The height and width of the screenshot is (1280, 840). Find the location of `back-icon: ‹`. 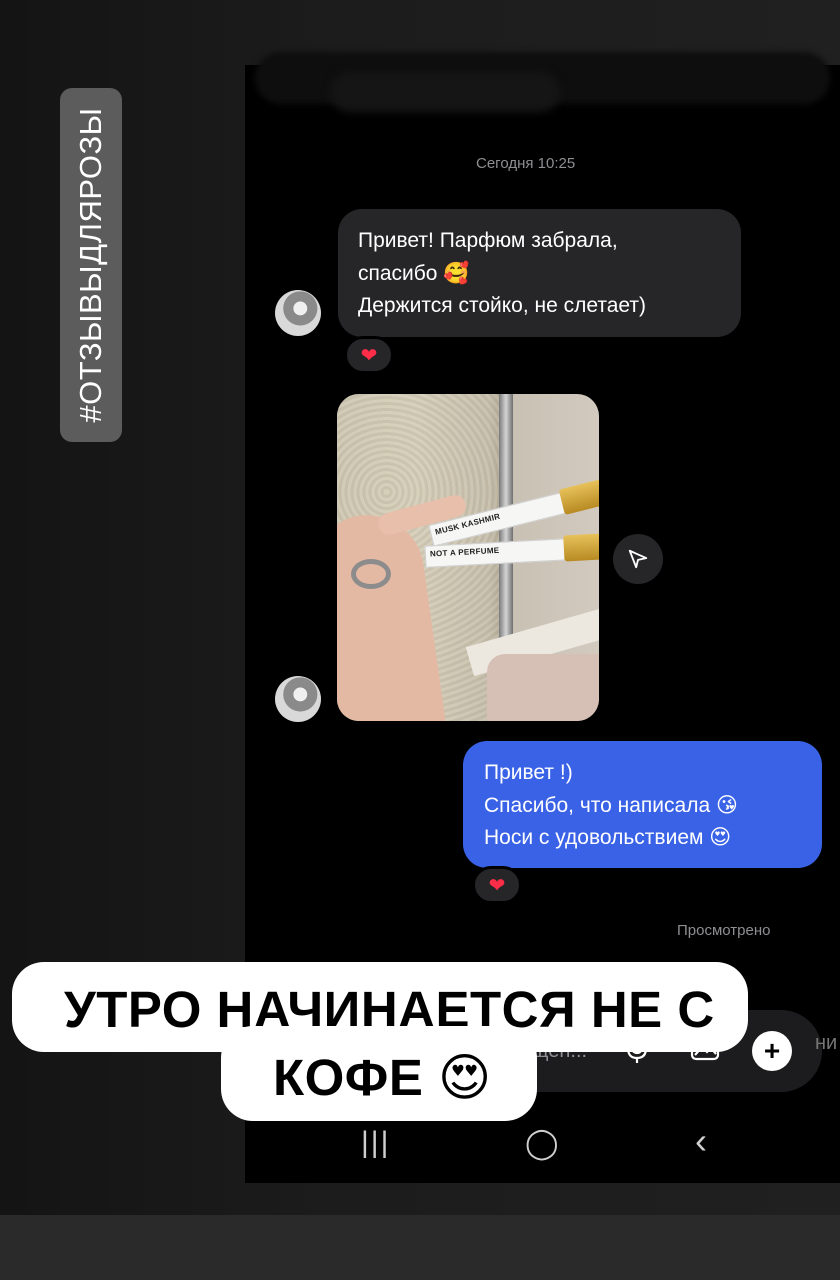

back-icon: ‹ is located at coordinates (701, 1141).